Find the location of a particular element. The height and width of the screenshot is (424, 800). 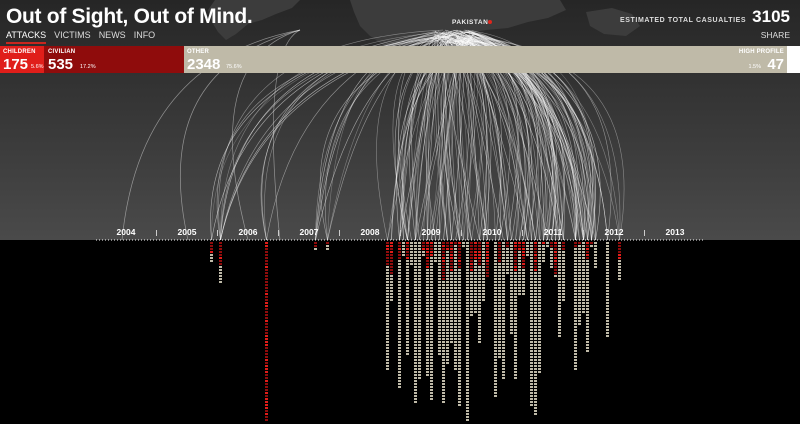

nav-attacks: ATTACKS is located at coordinates (26, 37).